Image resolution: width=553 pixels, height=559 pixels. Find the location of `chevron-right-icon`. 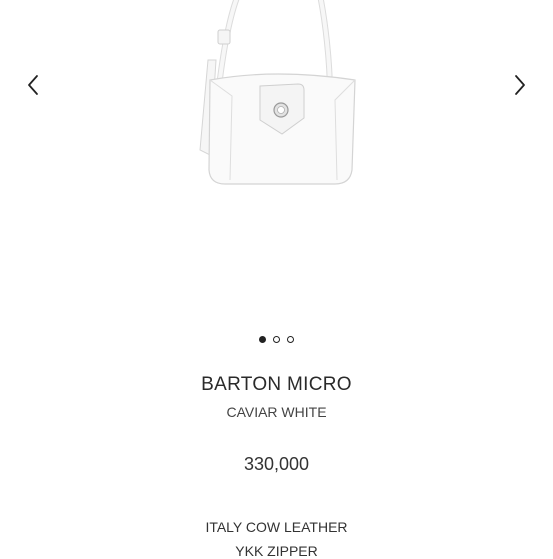

chevron-right-icon is located at coordinates (520, 85).